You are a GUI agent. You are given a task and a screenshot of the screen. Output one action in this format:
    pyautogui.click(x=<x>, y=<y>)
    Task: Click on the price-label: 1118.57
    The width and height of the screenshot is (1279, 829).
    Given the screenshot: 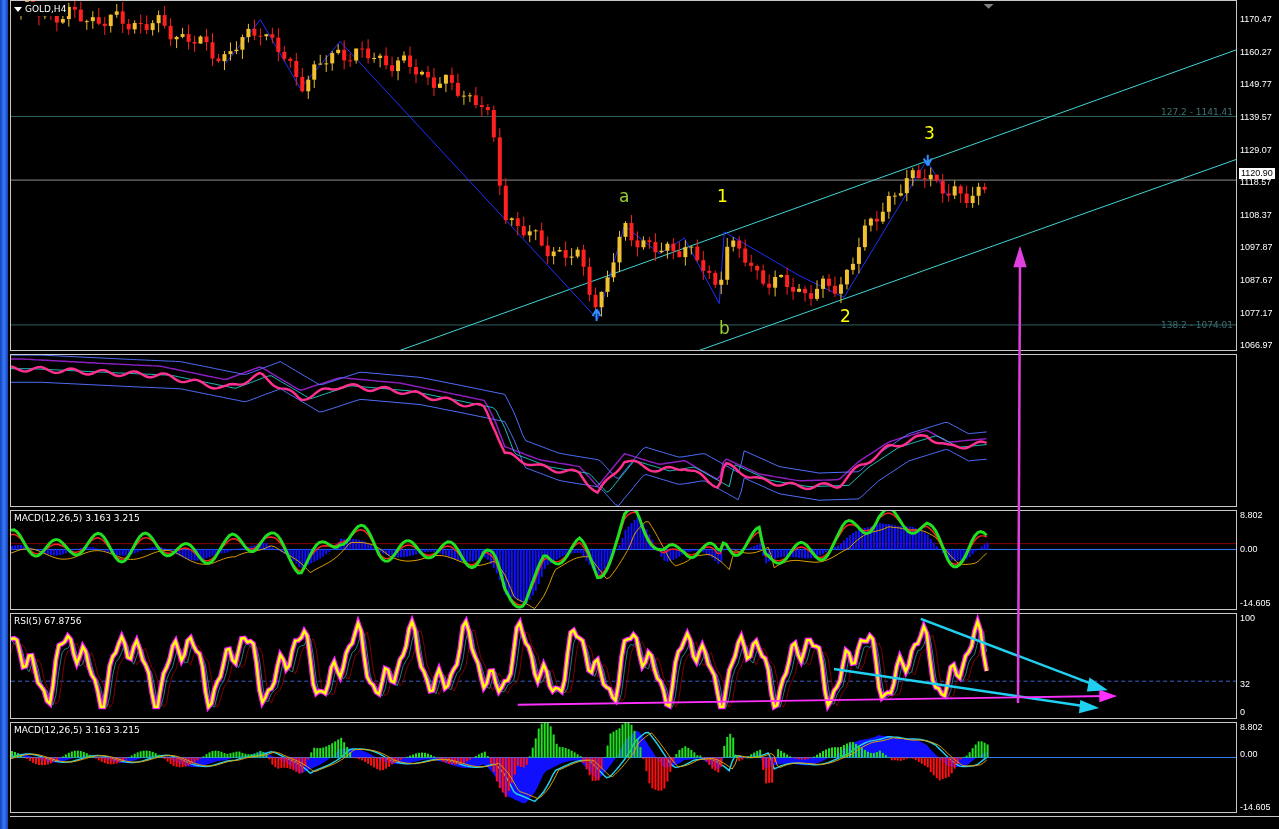 What is the action you would take?
    pyautogui.click(x=1256, y=183)
    